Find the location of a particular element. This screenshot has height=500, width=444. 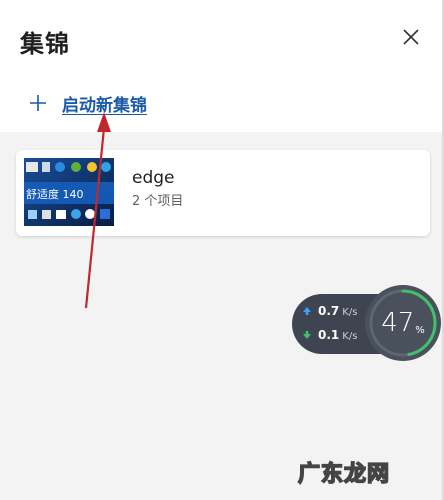

download-speed-row: 0.1 K/s is located at coordinates (329, 335).